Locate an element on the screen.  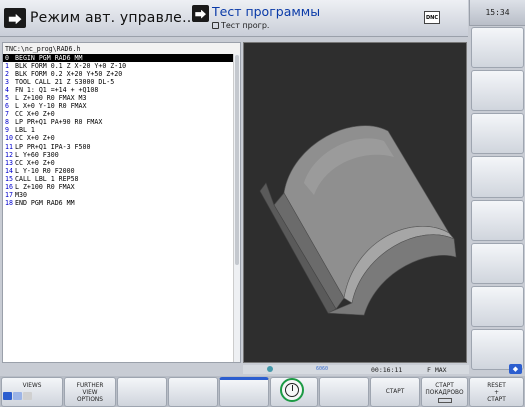
line-text: CALL LBL 1 REP58 is located at coordinates (47, 178).